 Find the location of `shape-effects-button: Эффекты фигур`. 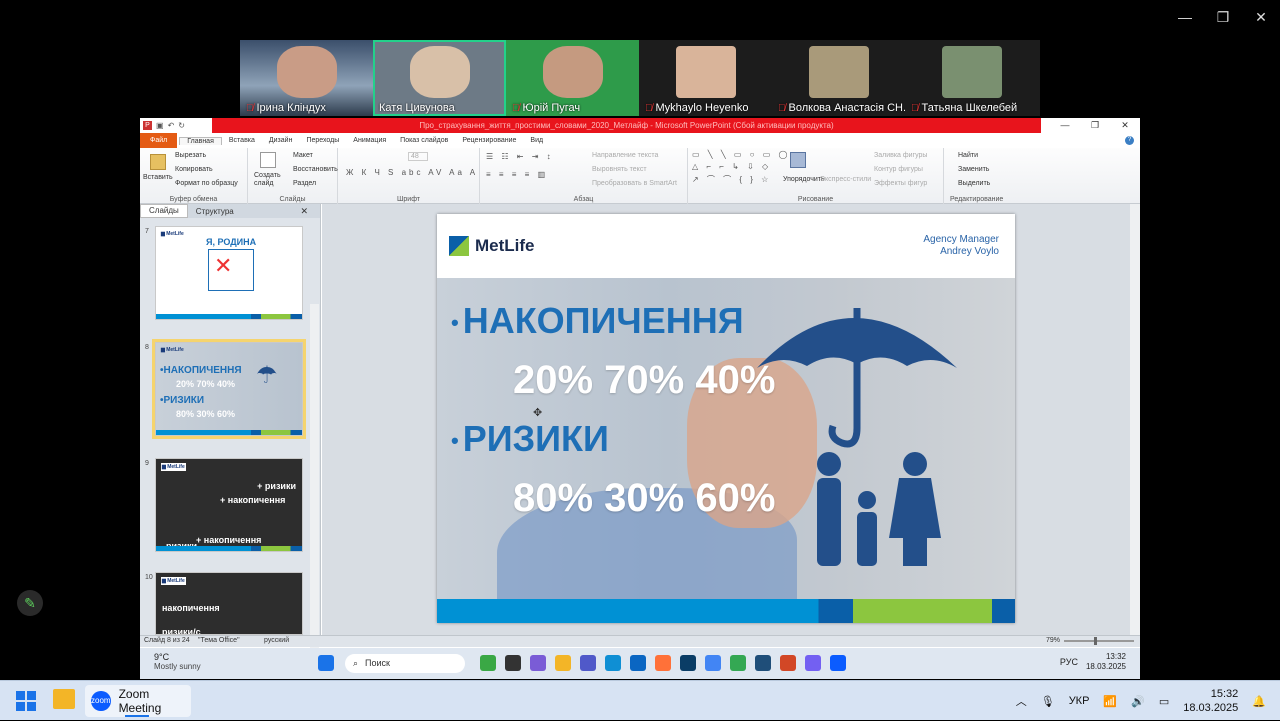

shape-effects-button: Эффекты фигур is located at coordinates (900, 183).